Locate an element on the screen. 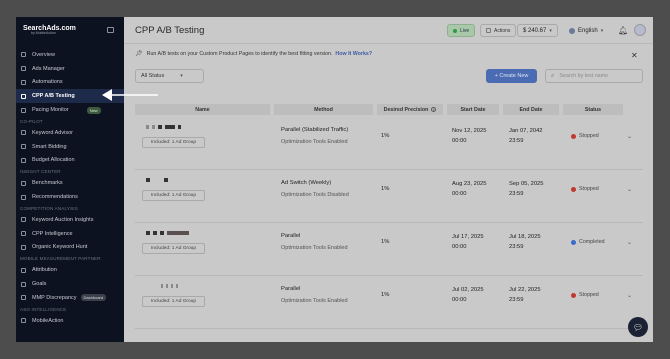 This screenshot has width=670, height=359. end-date: Jan 07, 2042 23:59 is located at coordinates (526, 136).